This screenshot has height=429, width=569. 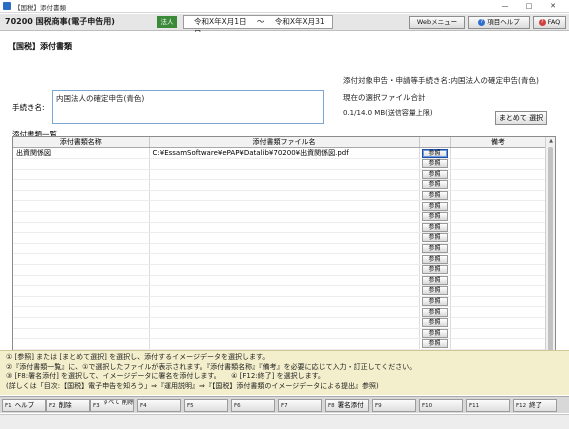 What do you see at coordinates (300, 405) in the screenshot?
I see `fkey-f7-button: F7` at bounding box center [300, 405].